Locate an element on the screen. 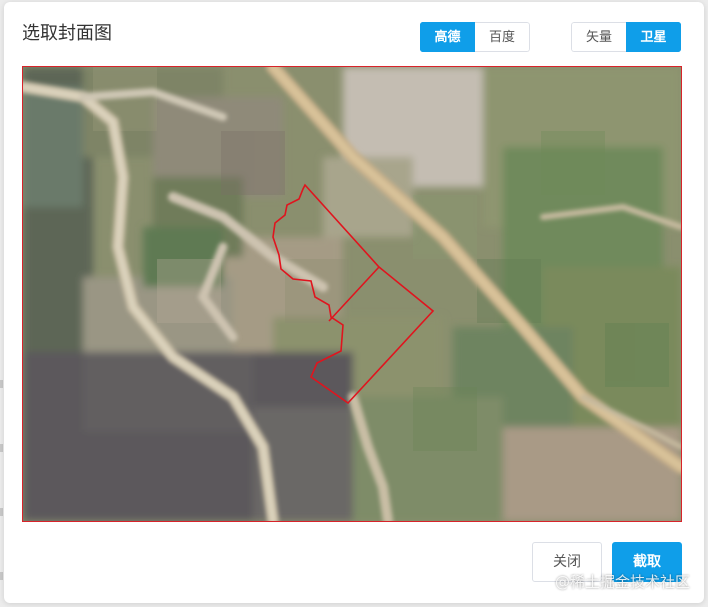 The width and height of the screenshot is (708, 607). source-baidu-button: 百度 is located at coordinates (502, 37).